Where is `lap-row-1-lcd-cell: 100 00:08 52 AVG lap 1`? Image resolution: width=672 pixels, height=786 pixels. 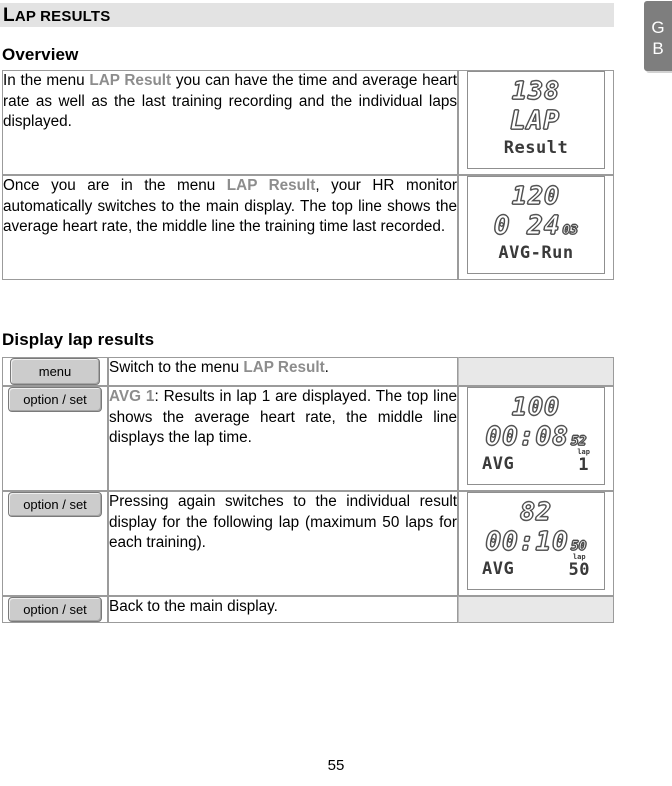 lap-row-1-lcd-cell: 100 00:08 52 AVG lap 1 is located at coordinates (536, 438).